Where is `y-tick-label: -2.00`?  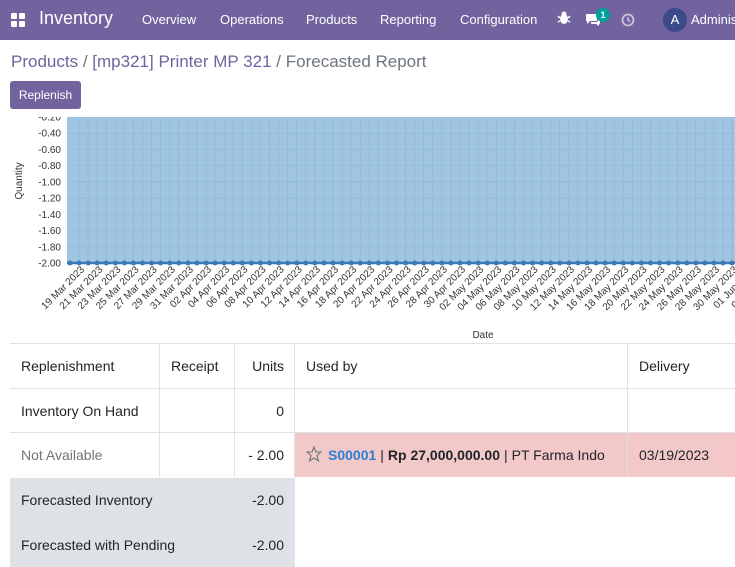
y-tick-label: -2.00 is located at coordinates (49, 264).